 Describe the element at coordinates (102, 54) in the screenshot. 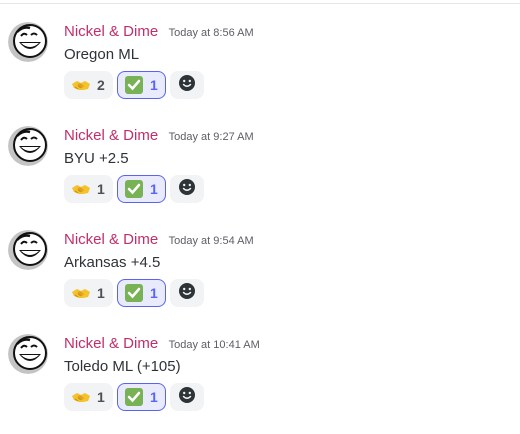

I see `message-content: Oregon ML` at that location.